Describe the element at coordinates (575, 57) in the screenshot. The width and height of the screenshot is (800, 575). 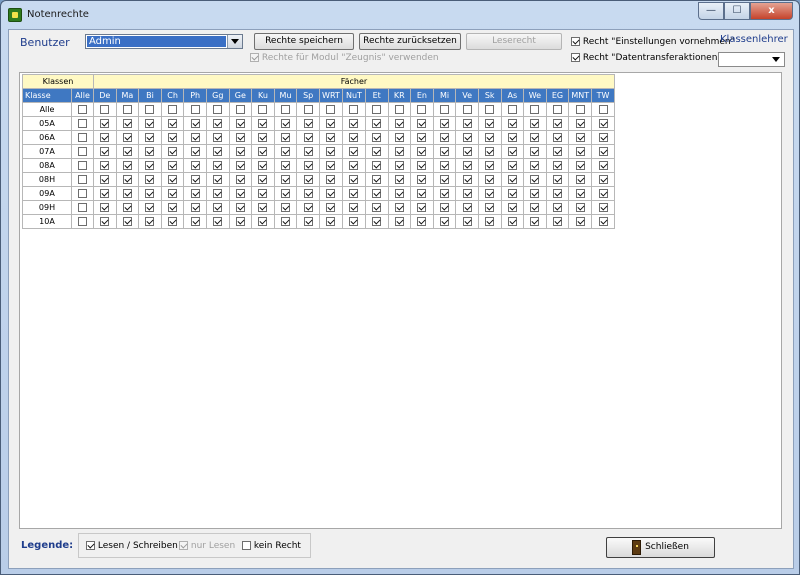
I see `datentransfer-checkbox` at that location.